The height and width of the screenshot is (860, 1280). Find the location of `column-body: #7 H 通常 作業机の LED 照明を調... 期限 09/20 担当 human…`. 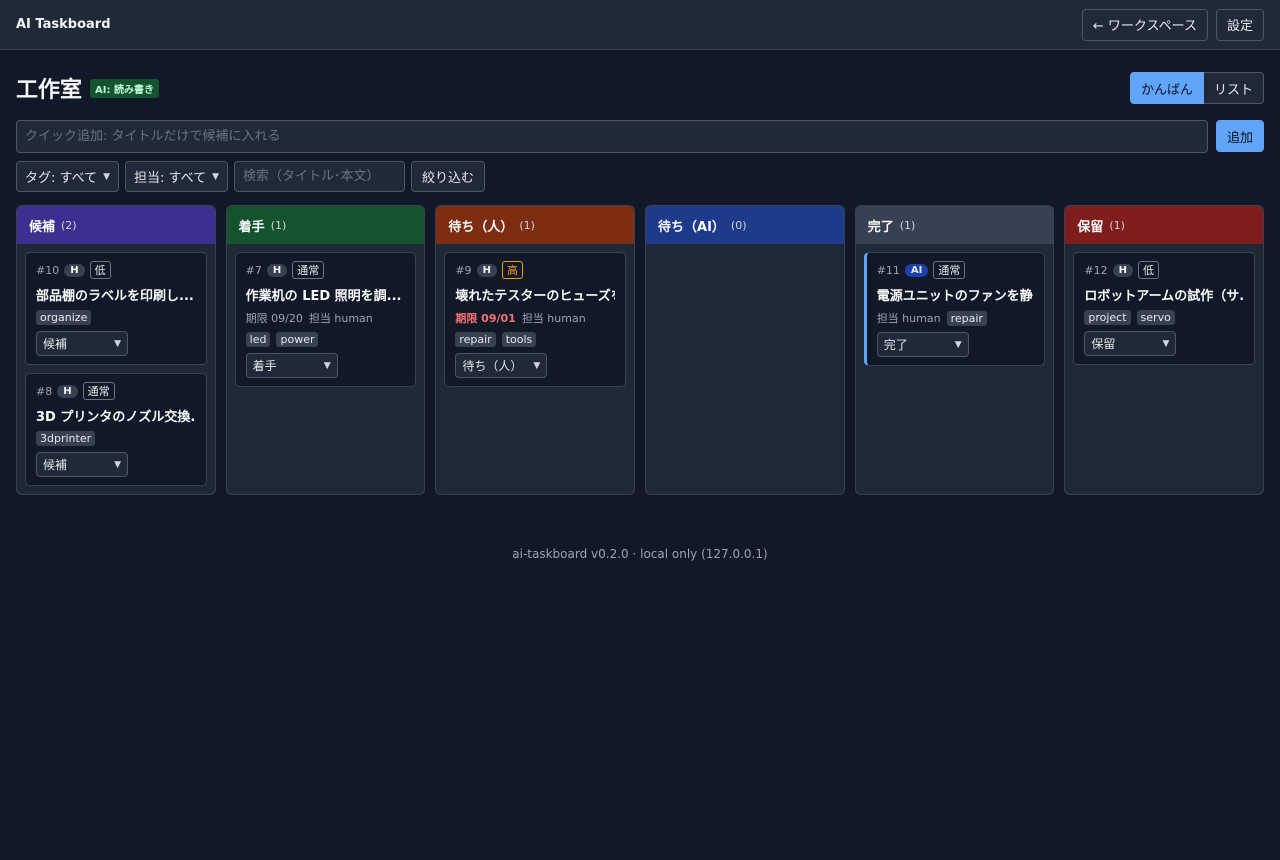

column-body: #7 H 通常 作業机の LED 照明を調... 期限 09/20 担当 human… is located at coordinates (326, 319).